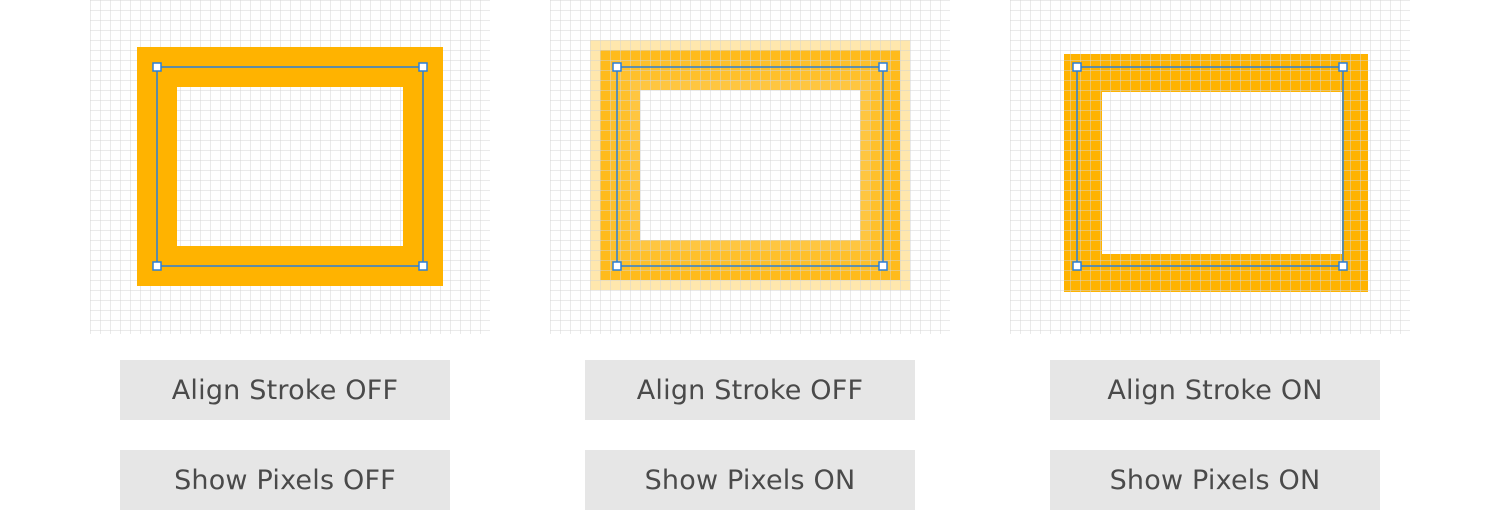 The image size is (1500, 510). I want to click on align-stroke-label-3: Align Stroke ON, so click(1215, 390).